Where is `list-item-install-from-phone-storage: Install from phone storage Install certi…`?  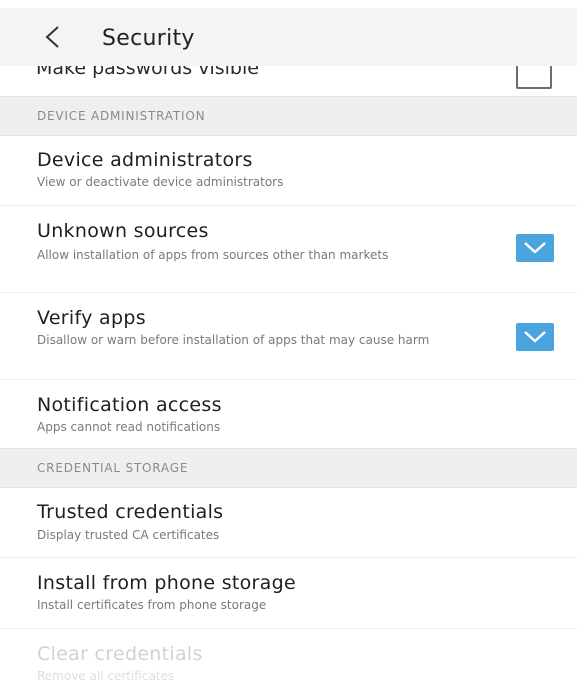 list-item-install-from-phone-storage: Install from phone storage Install certi… is located at coordinates (288, 593).